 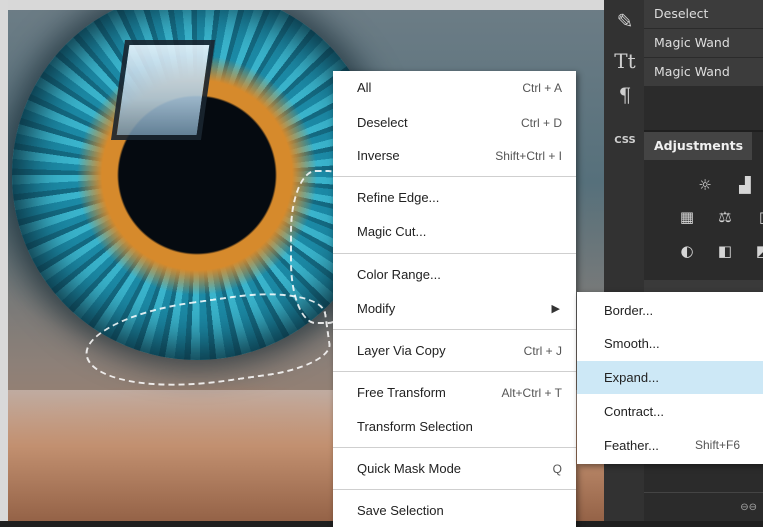 What do you see at coordinates (454, 156) in the screenshot?
I see `menu-item-inverse: Inverse Shift+Ctrl + I` at bounding box center [454, 156].